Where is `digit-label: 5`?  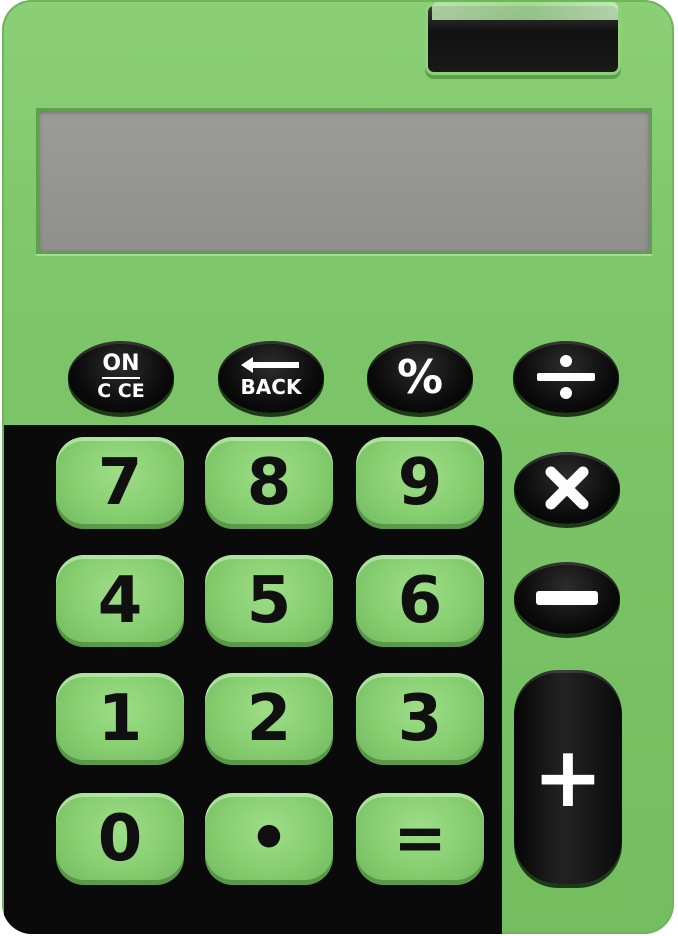
digit-label: 5 is located at coordinates (269, 601).